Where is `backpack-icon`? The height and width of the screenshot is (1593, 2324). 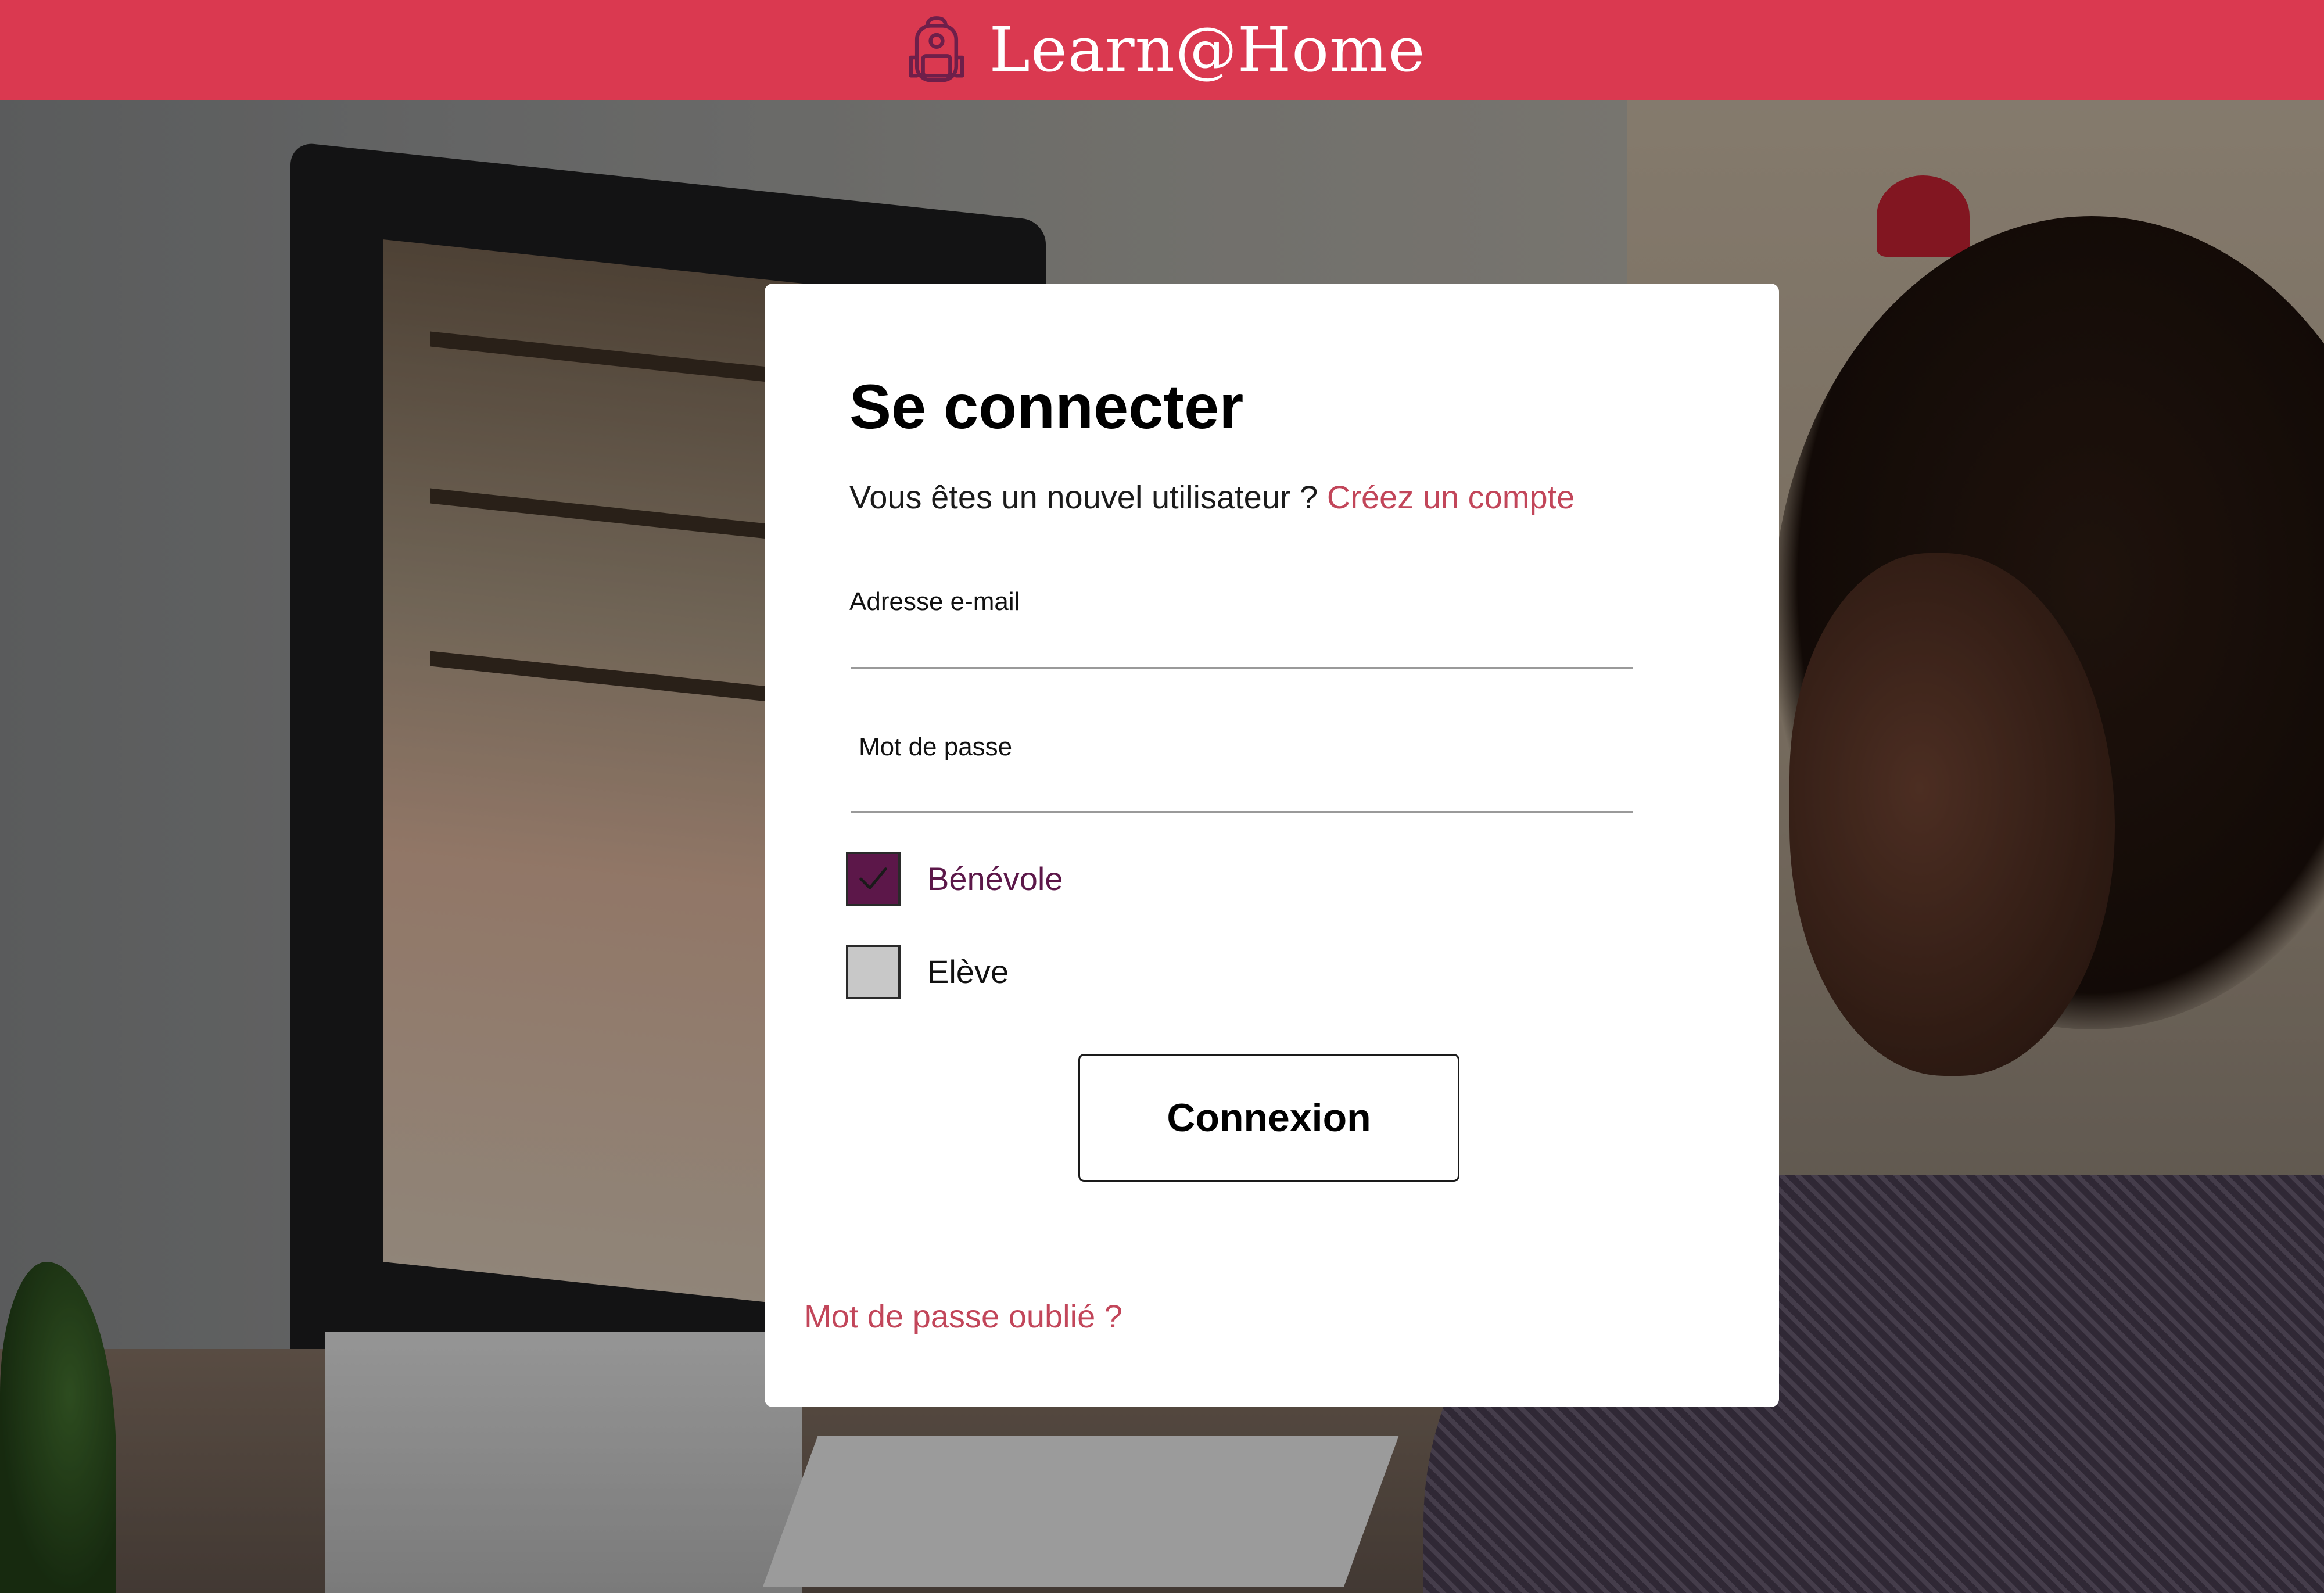
backpack-icon is located at coordinates (936, 50).